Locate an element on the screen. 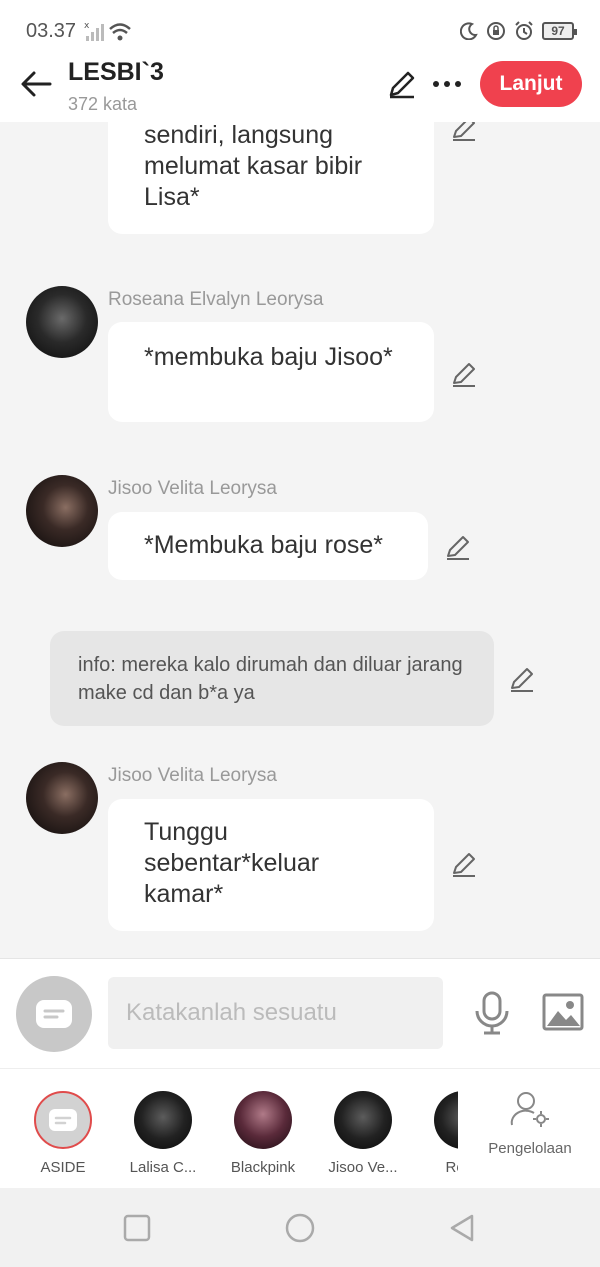 This screenshot has height=1267, width=600. next-button: Lanjut is located at coordinates (531, 84).